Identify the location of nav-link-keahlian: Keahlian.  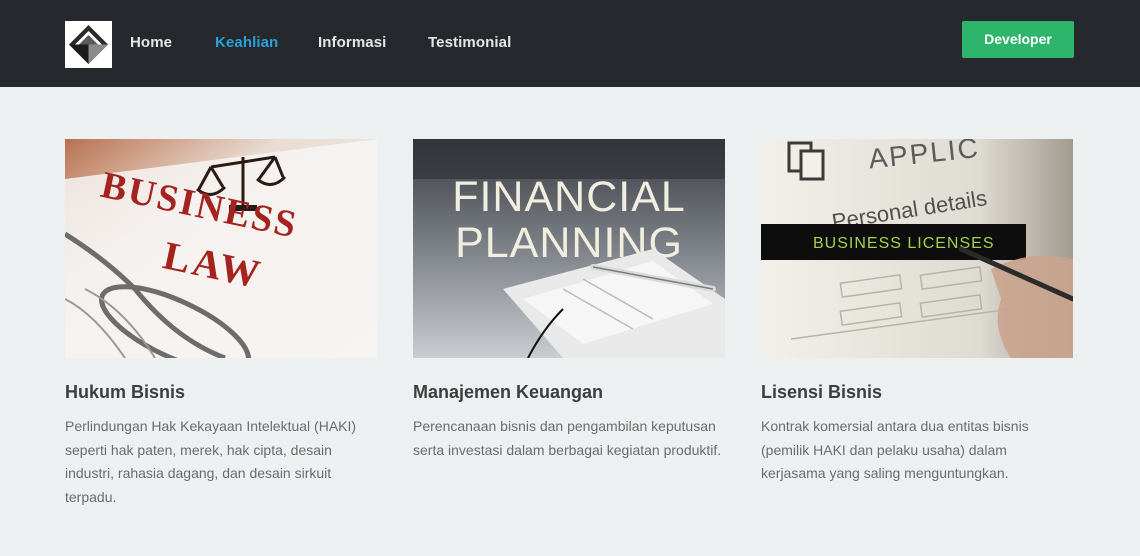
(246, 42).